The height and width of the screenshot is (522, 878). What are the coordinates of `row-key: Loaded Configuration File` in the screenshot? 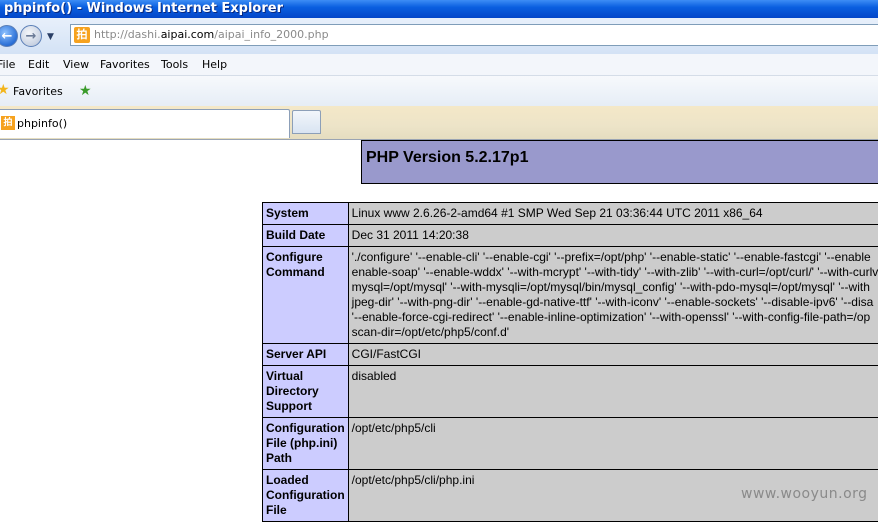 It's located at (306, 496).